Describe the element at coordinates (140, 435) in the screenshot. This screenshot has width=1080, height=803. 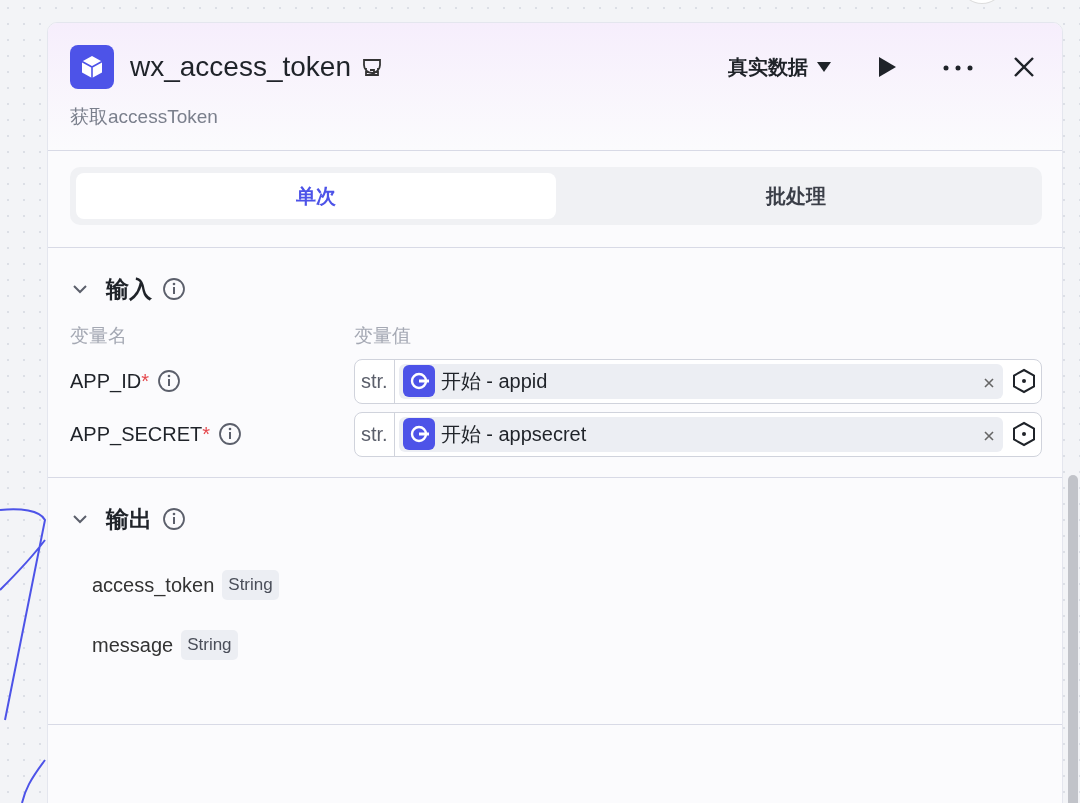
I see `variable-name: APP_SECRET*` at that location.